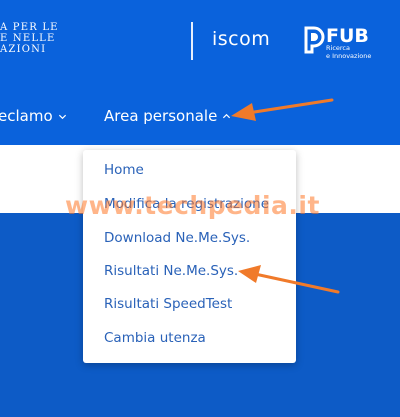  What do you see at coordinates (282, 109) in the screenshot?
I see `arrow-to-area-personale` at bounding box center [282, 109].